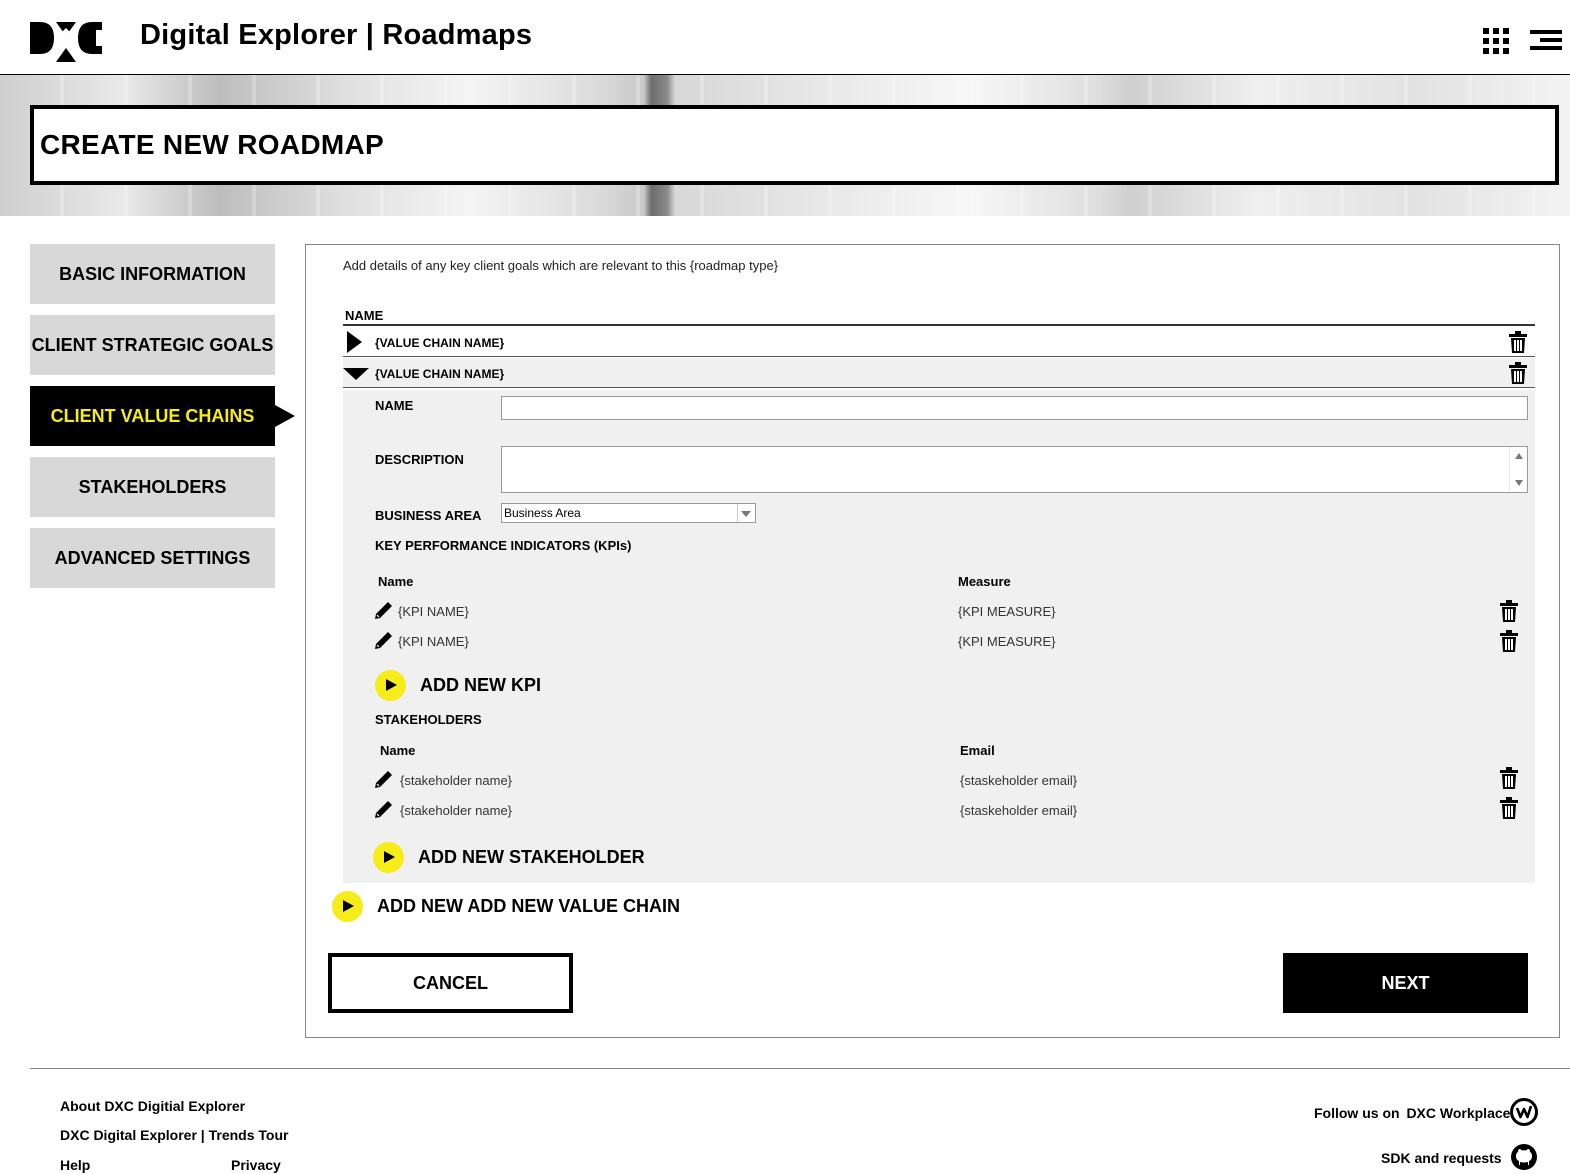  Describe the element at coordinates (152, 487) in the screenshot. I see `sidebar-item-stakeholders: STAKEHOLDERS` at that location.